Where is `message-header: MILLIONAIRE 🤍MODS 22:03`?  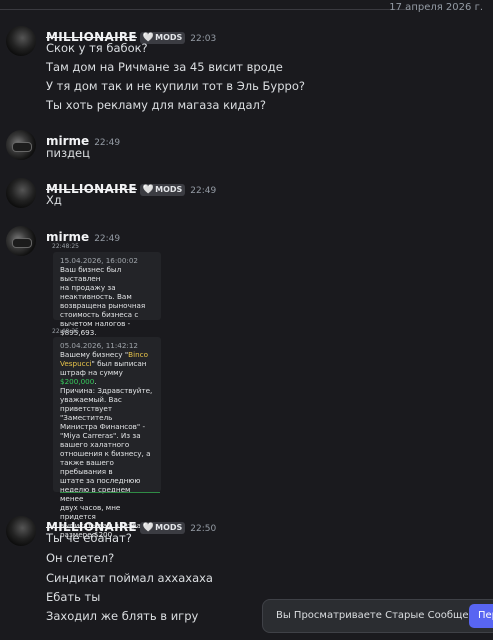
message-header: MILLIONAIRE 🤍MODS 22:03 is located at coordinates (131, 35).